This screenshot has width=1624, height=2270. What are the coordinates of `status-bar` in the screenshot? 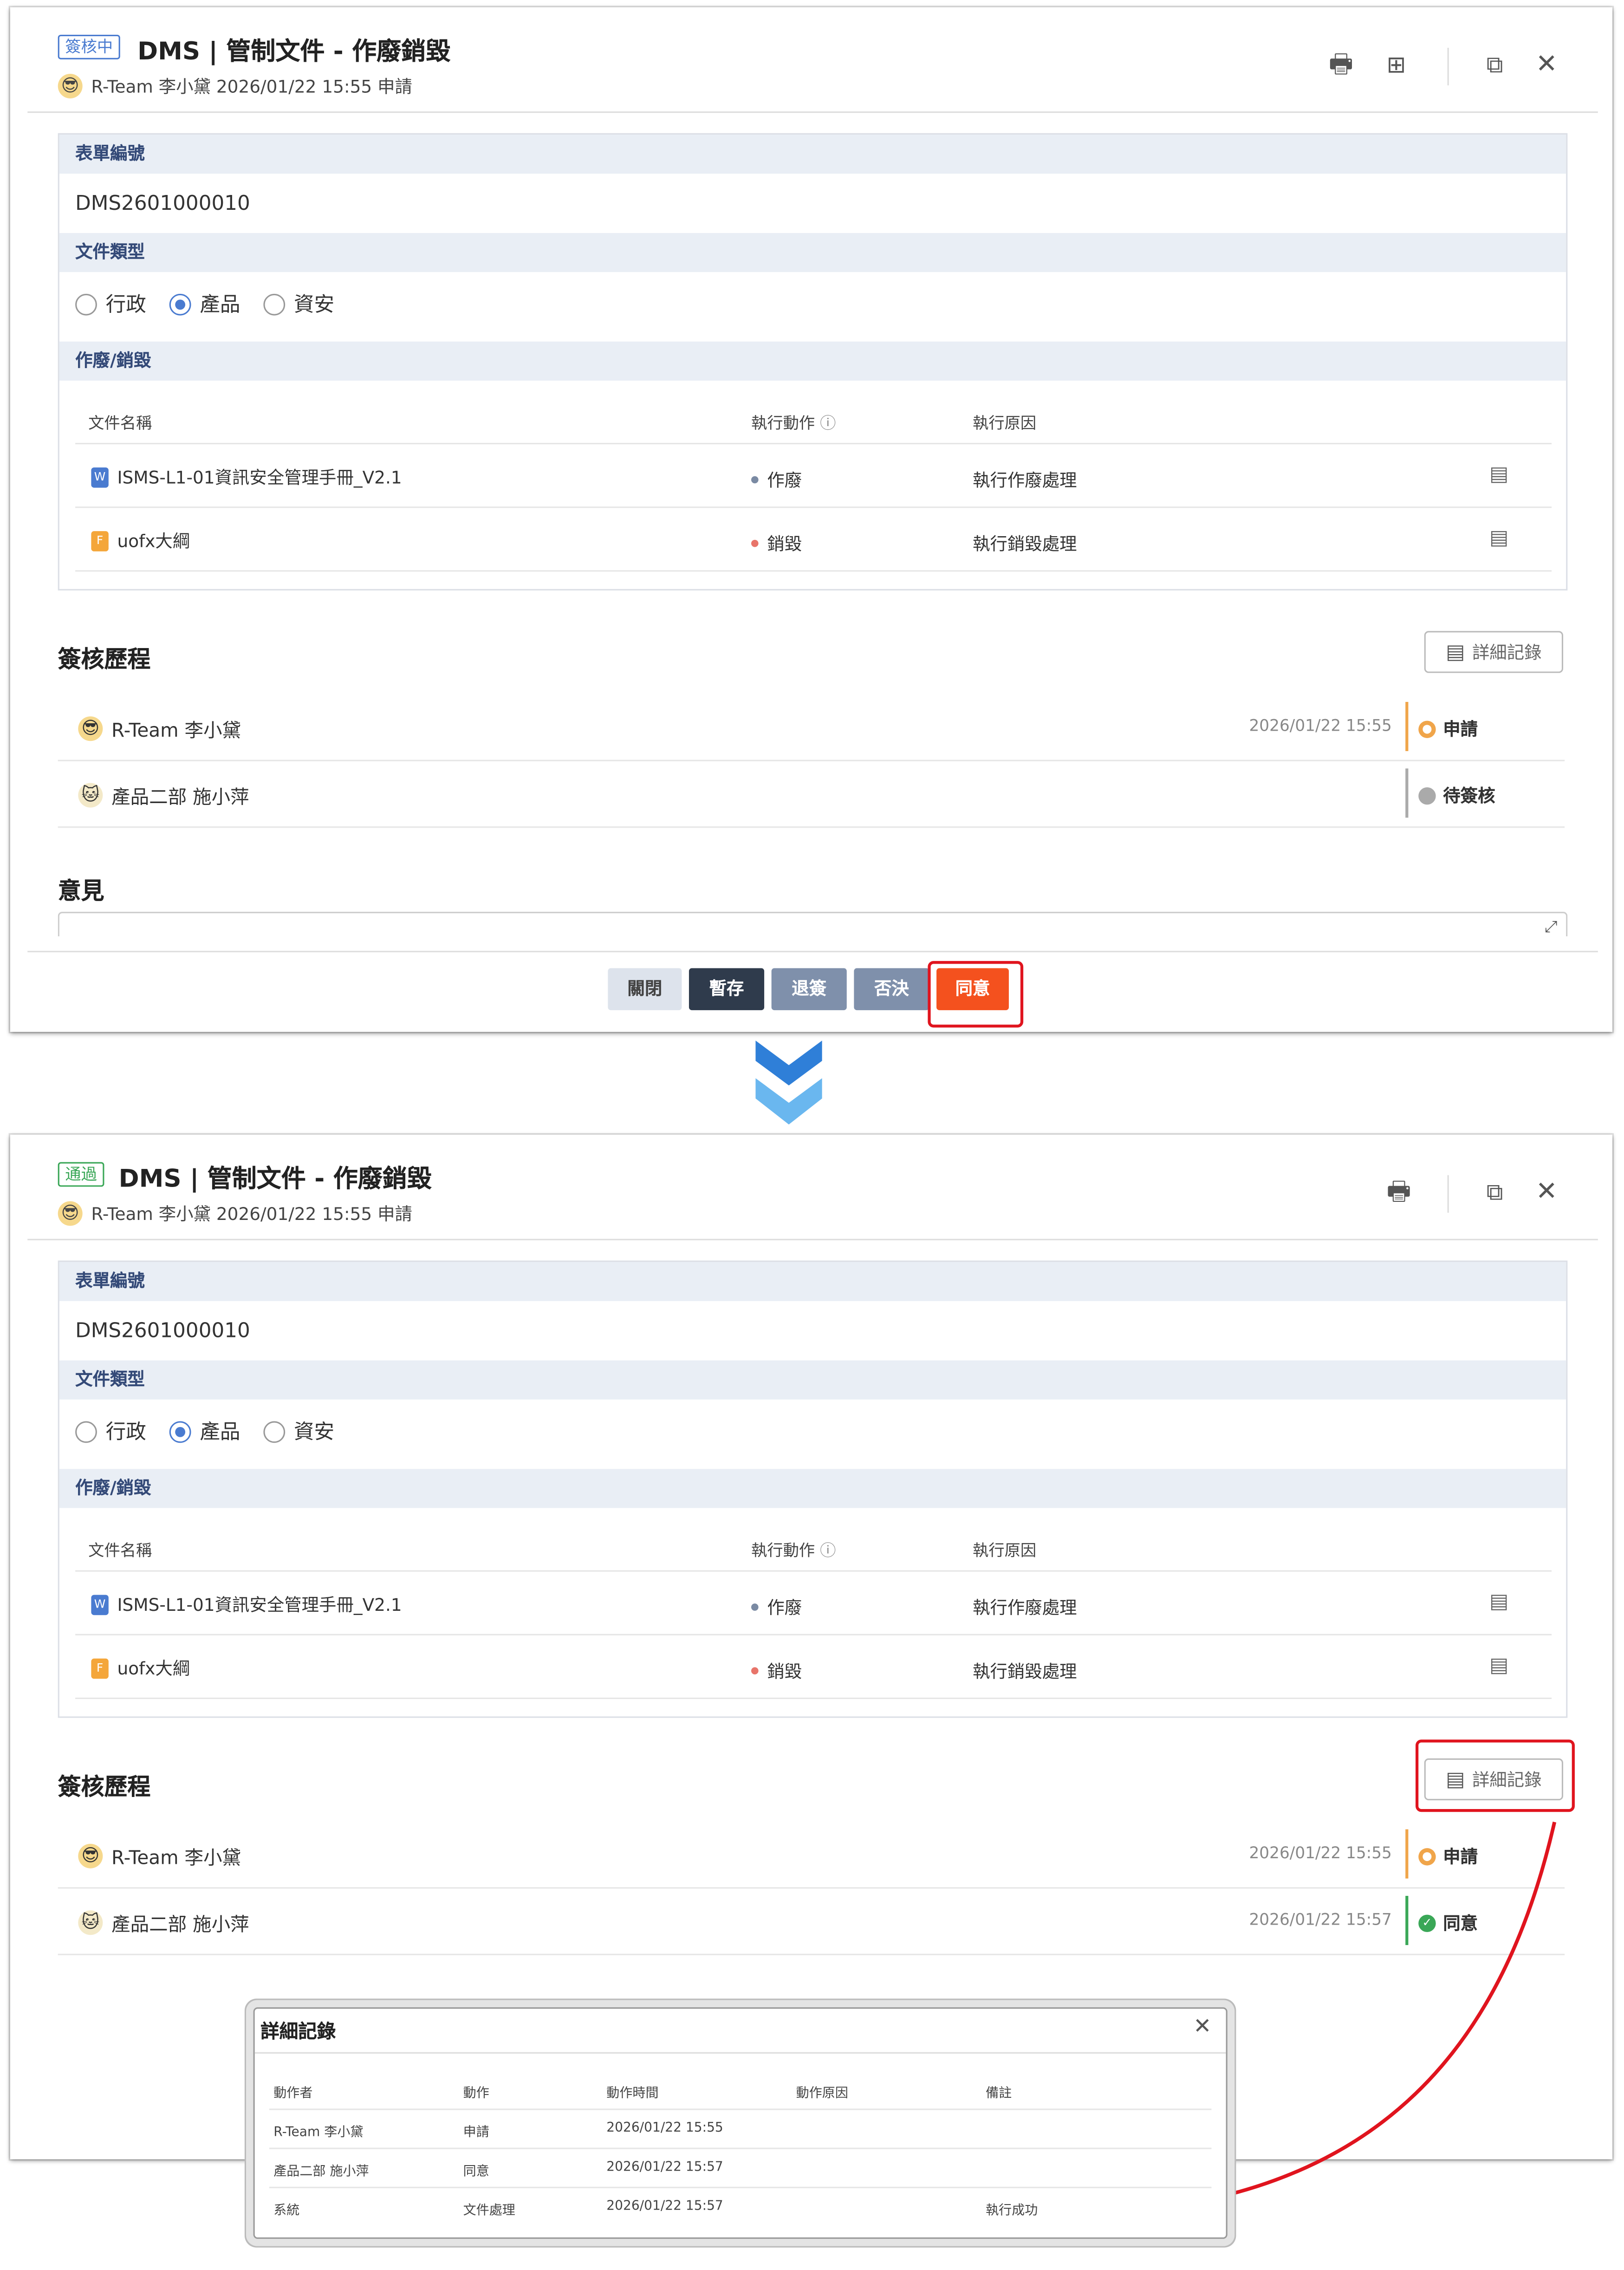 It's located at (1407, 727).